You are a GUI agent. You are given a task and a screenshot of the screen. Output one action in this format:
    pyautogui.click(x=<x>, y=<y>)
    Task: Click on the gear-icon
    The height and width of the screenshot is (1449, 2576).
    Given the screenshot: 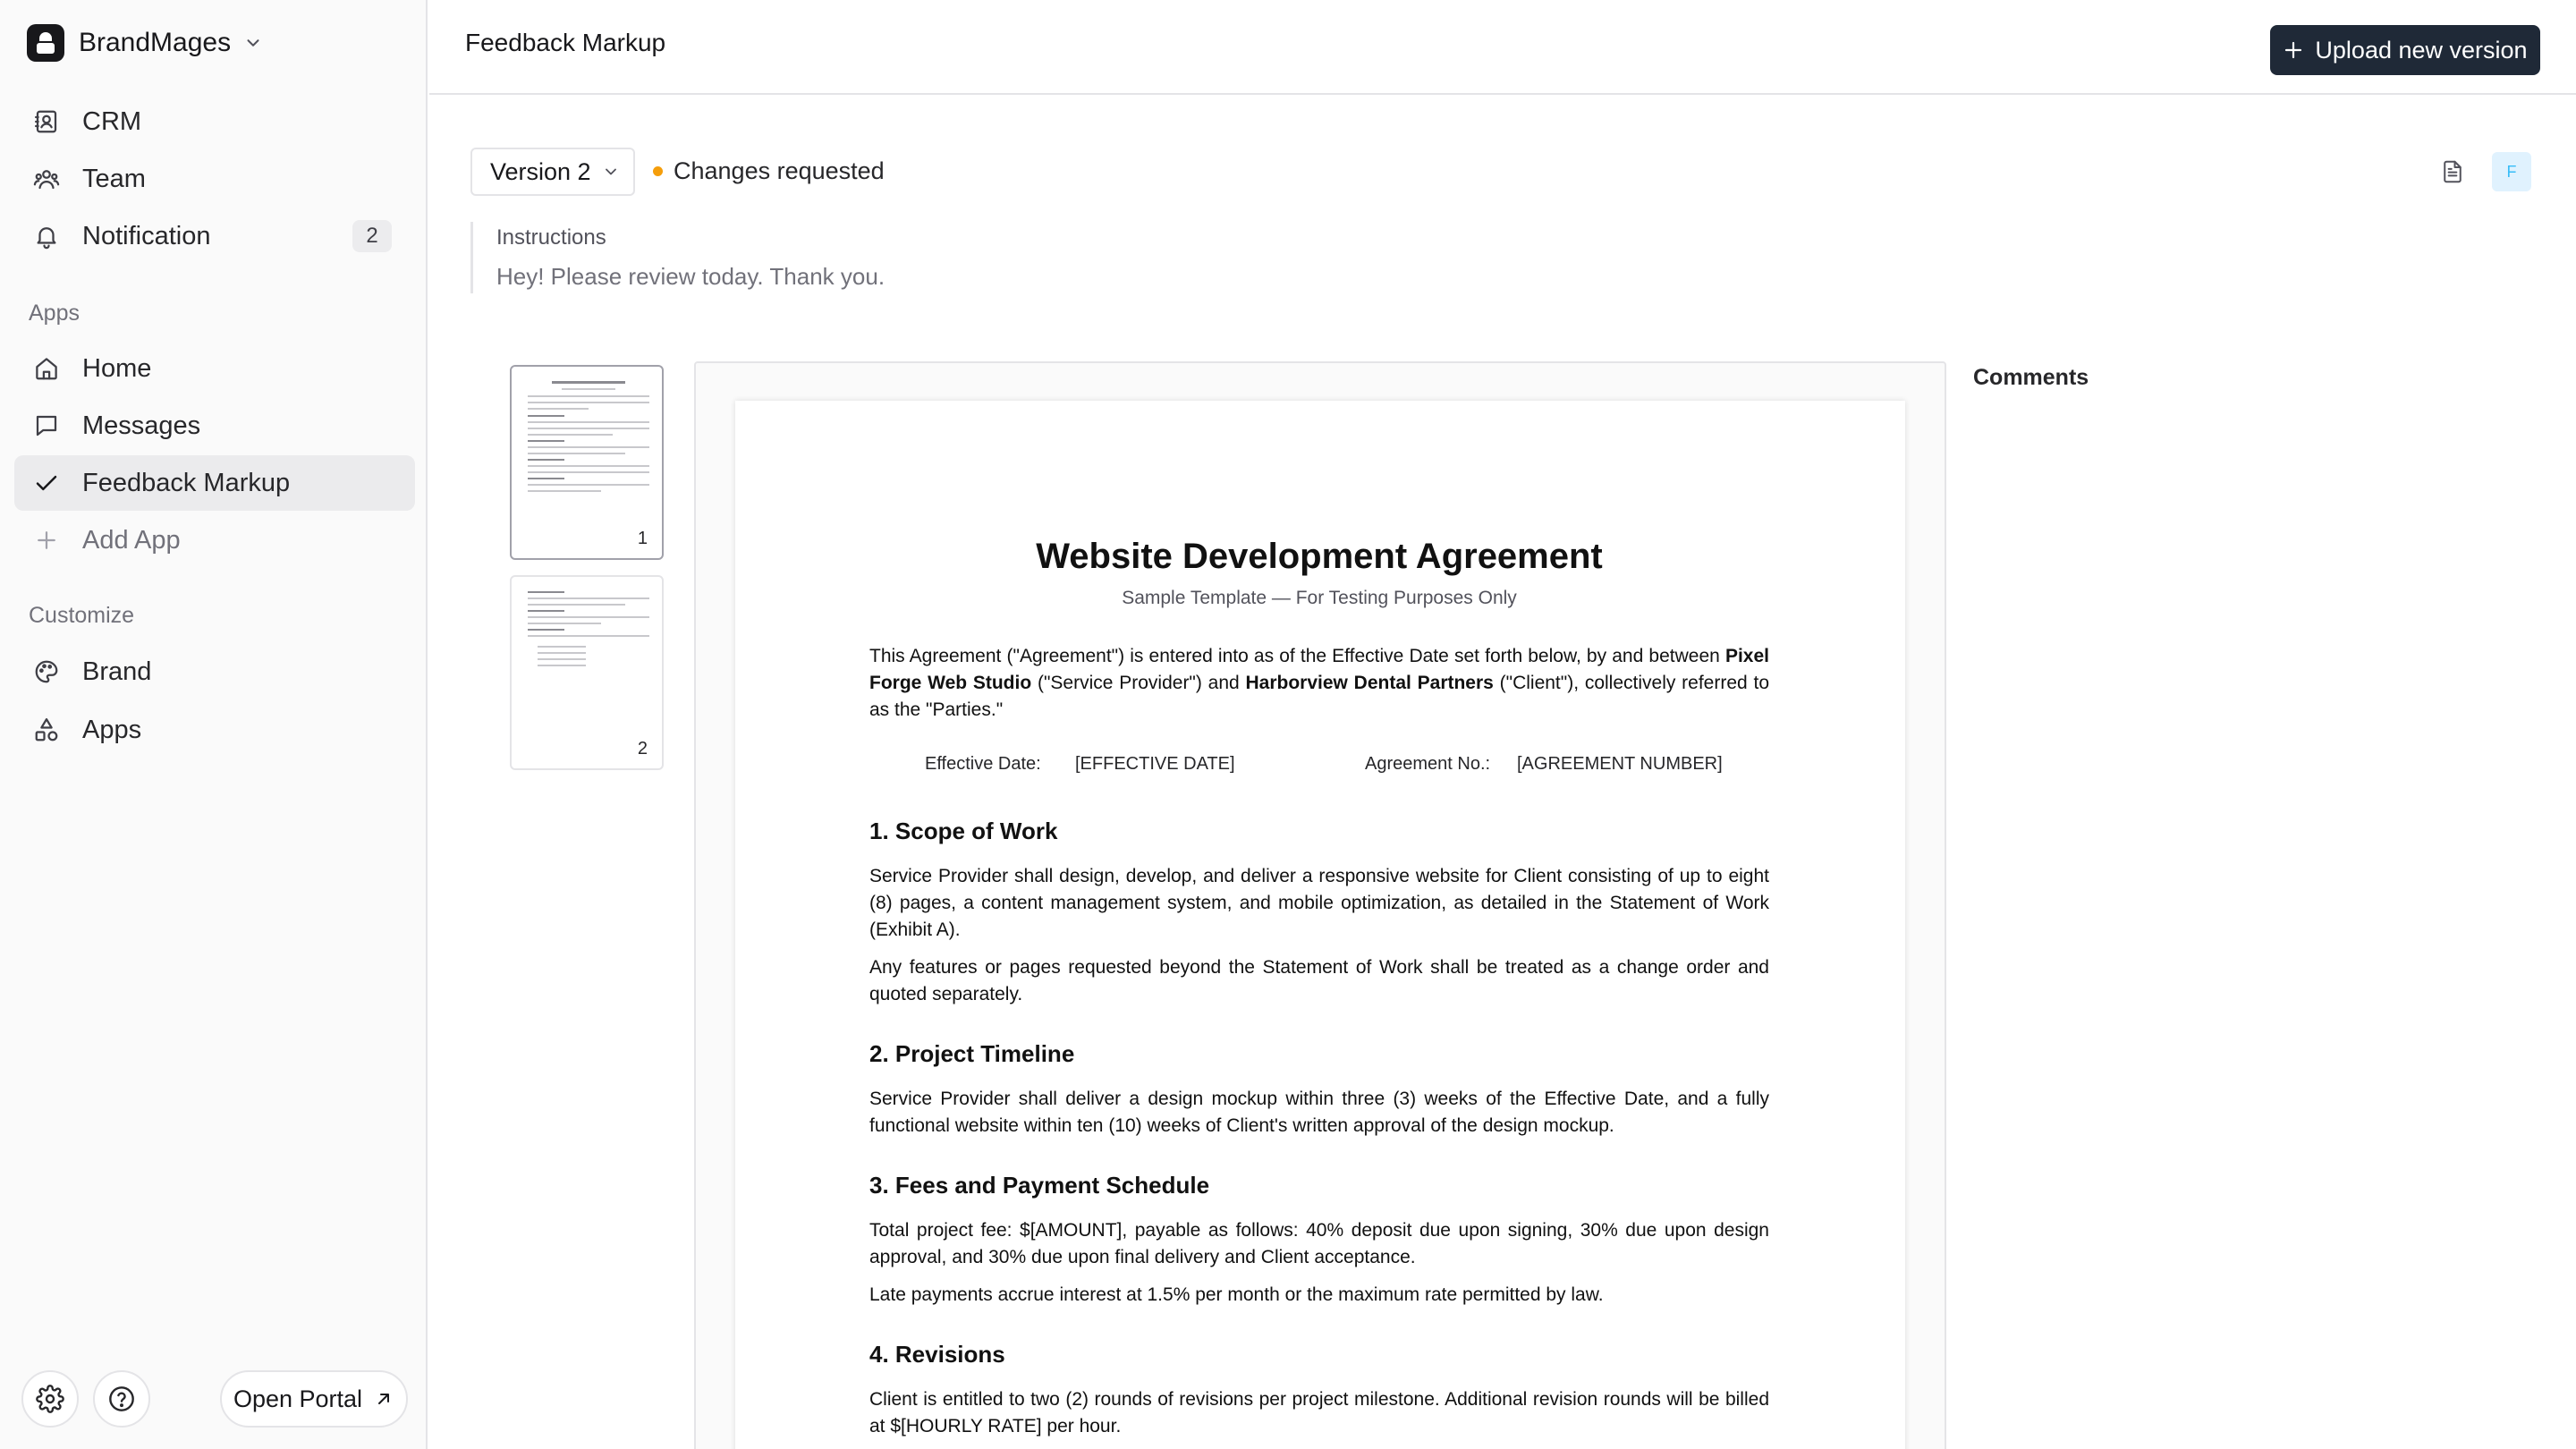 What is the action you would take?
    pyautogui.click(x=50, y=1399)
    